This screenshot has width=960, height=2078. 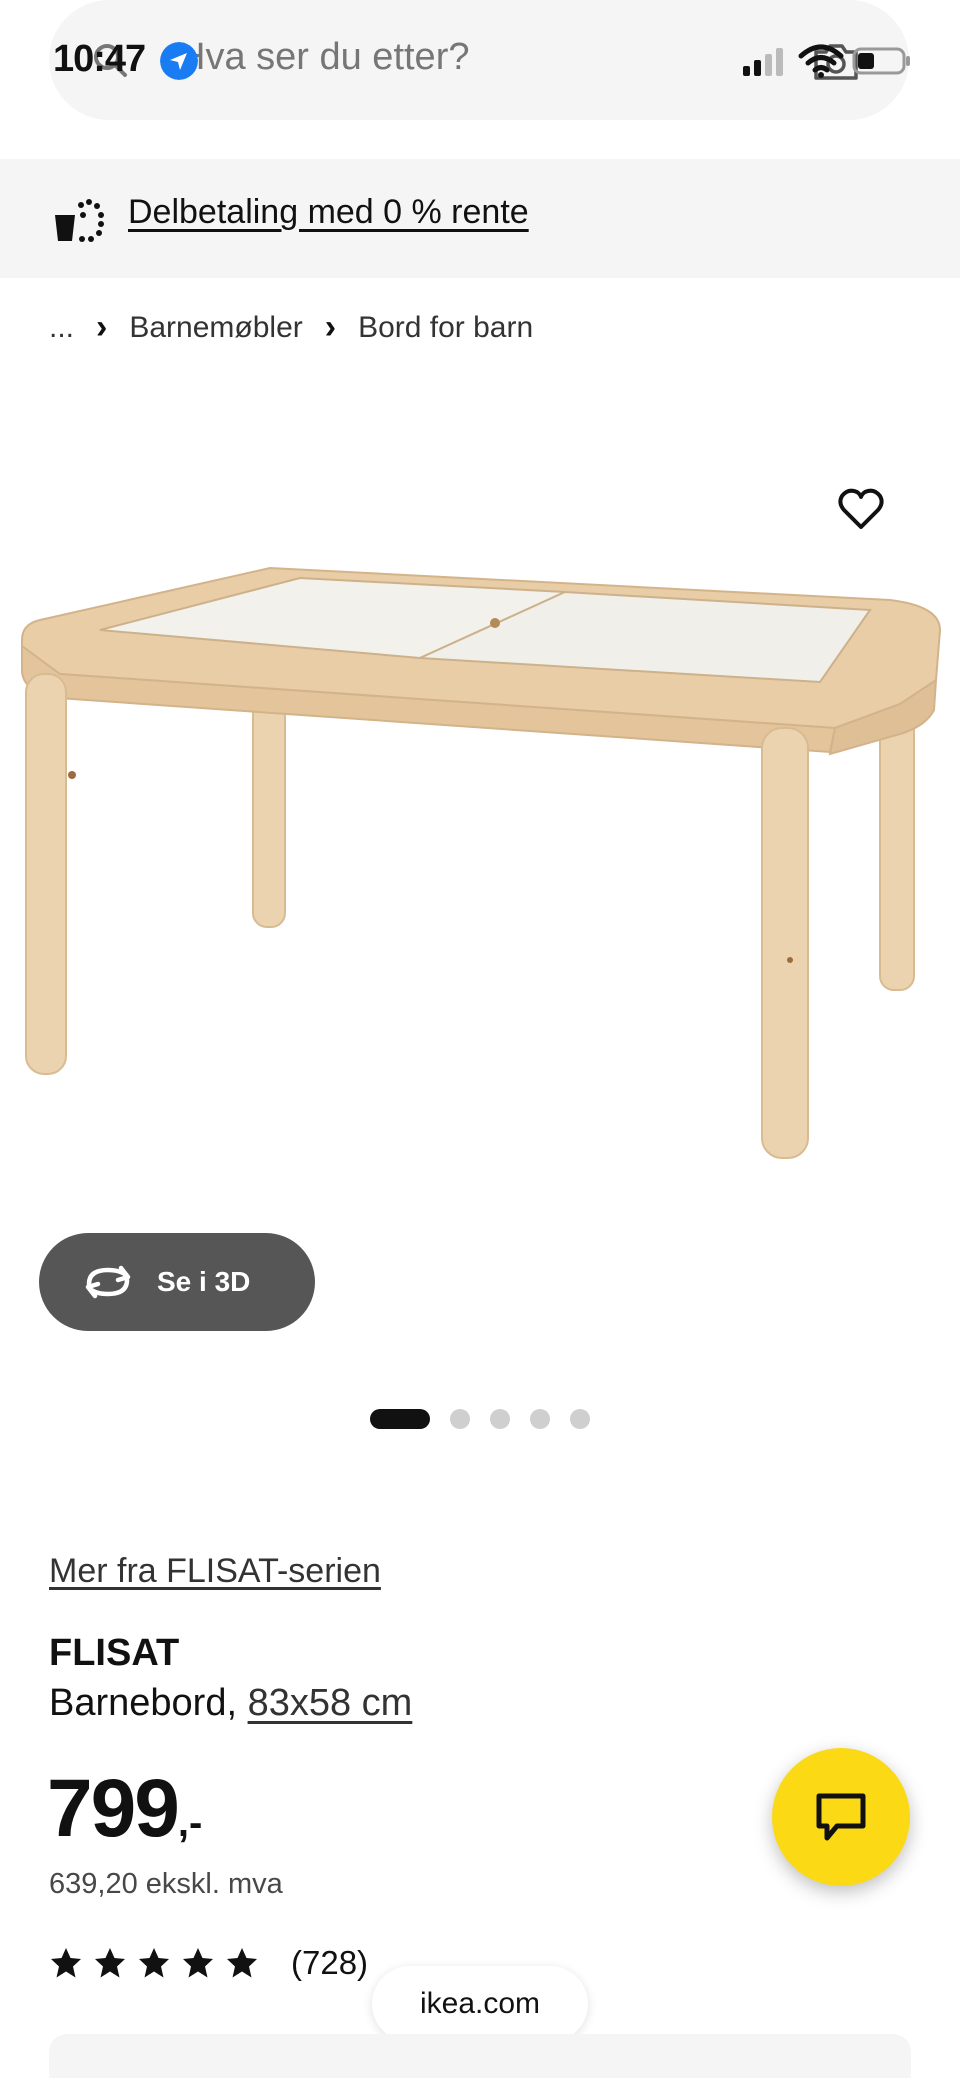 I want to click on search-input: Hva ser du etter?, so click(x=323, y=57).